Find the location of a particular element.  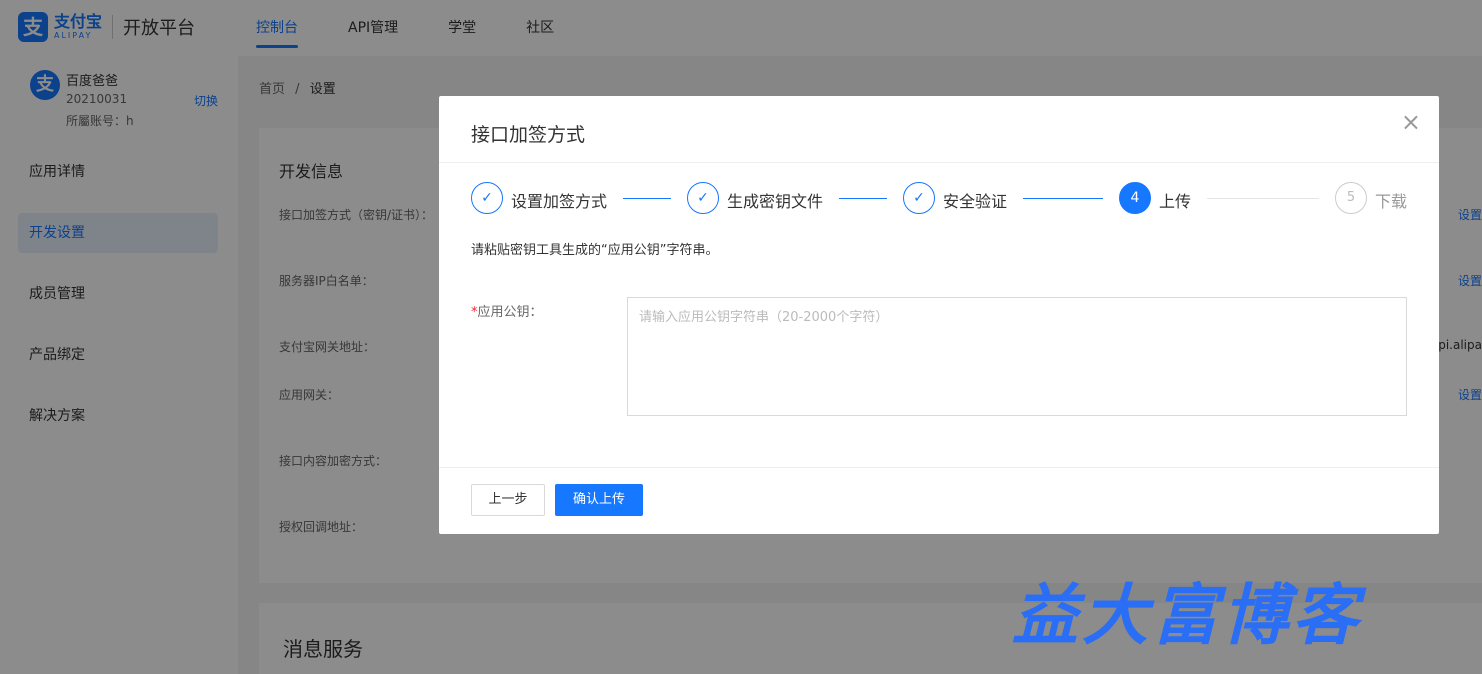

step-3-check-icon: ✓ is located at coordinates (919, 198).